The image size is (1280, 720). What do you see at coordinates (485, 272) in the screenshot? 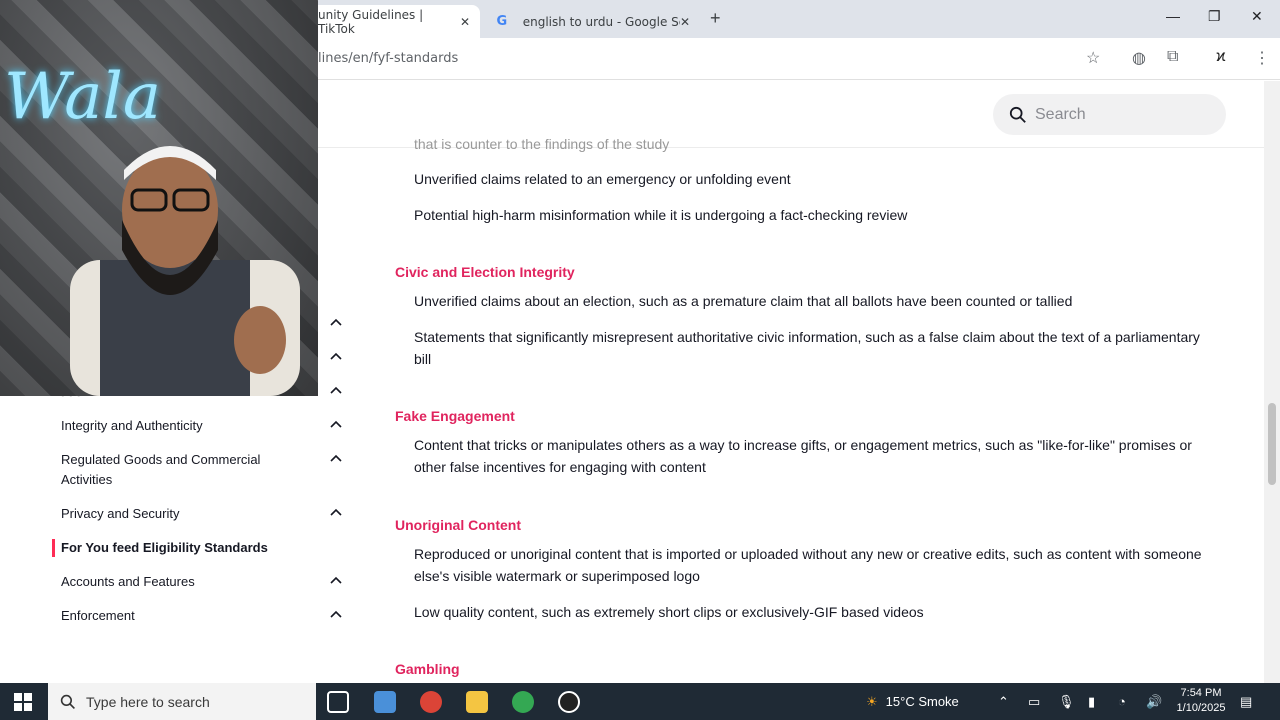
I see `section-heading-civic: Civic and Election Integrity` at bounding box center [485, 272].